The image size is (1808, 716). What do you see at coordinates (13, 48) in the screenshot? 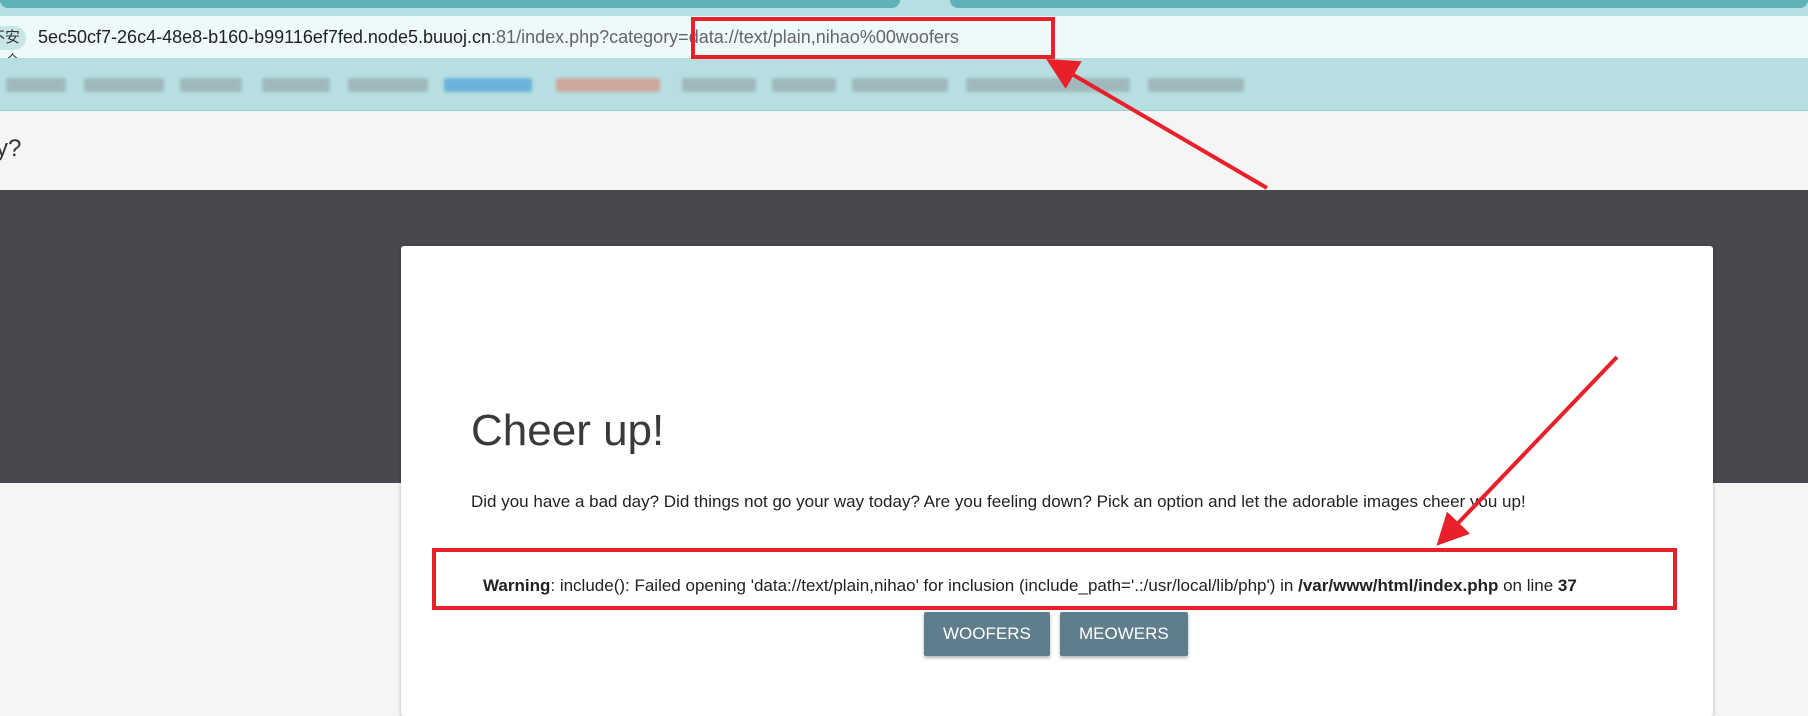
I see `security-indicator: 不安全` at bounding box center [13, 48].